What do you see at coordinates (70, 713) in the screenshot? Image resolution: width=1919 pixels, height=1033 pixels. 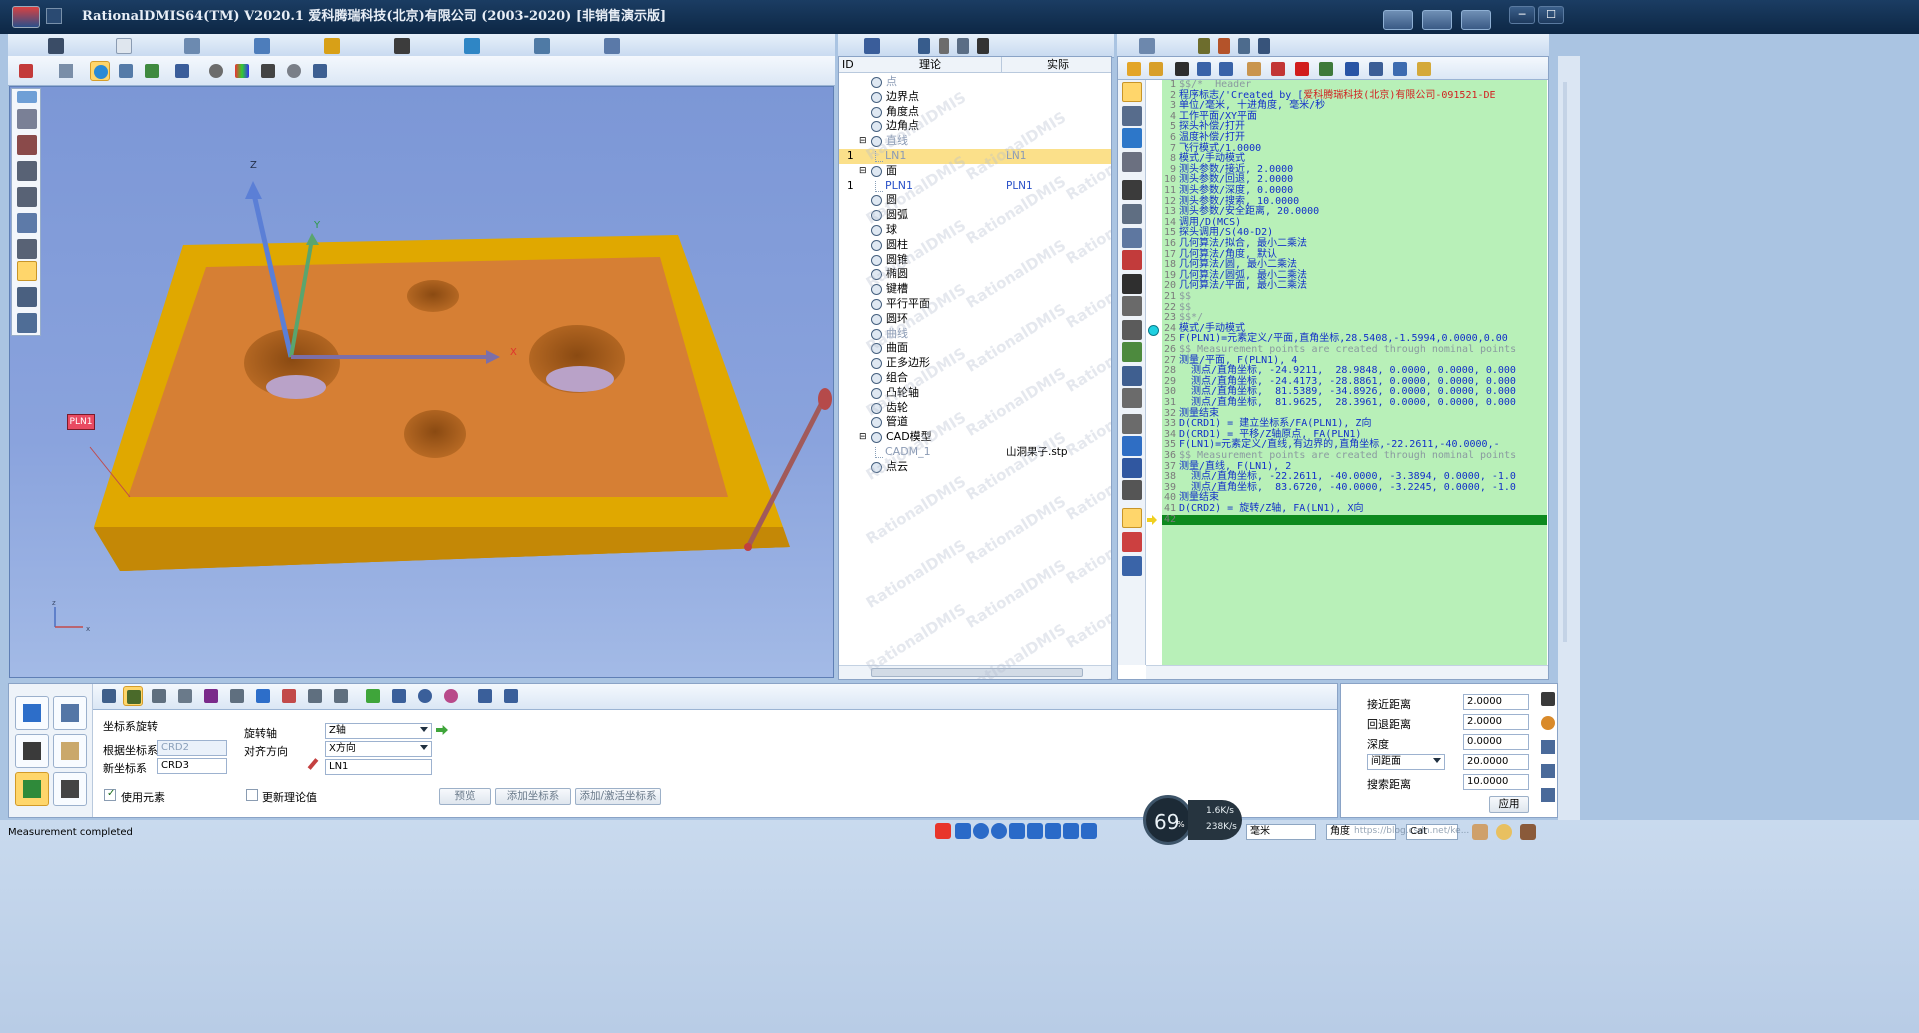 I see `plane-category-icon` at bounding box center [70, 713].